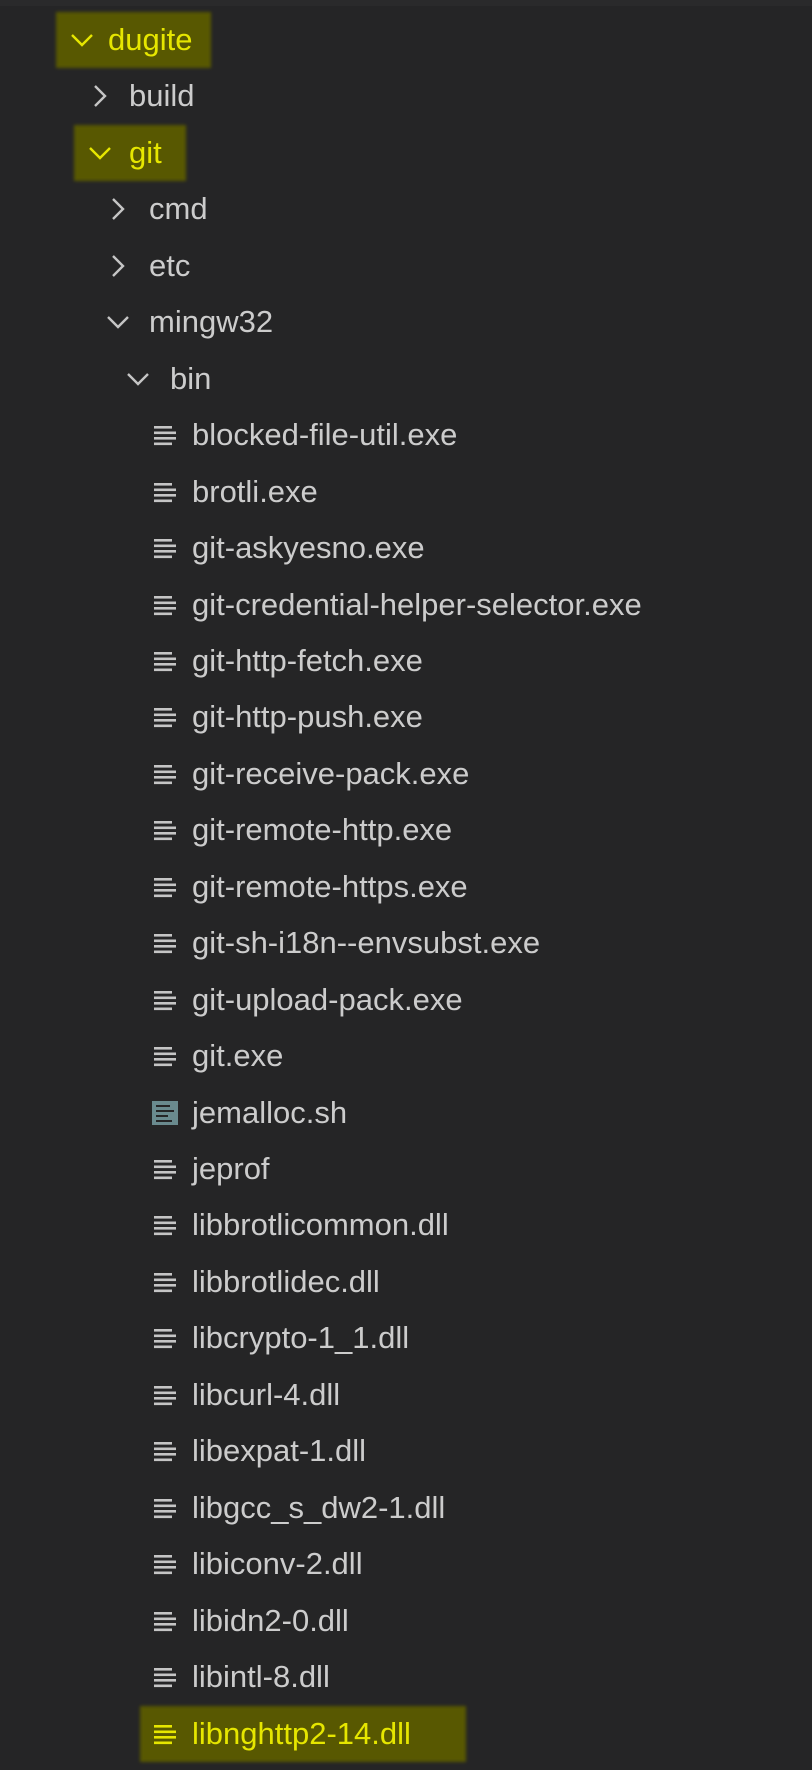  I want to click on file-label: jeprof, so click(231, 1168).